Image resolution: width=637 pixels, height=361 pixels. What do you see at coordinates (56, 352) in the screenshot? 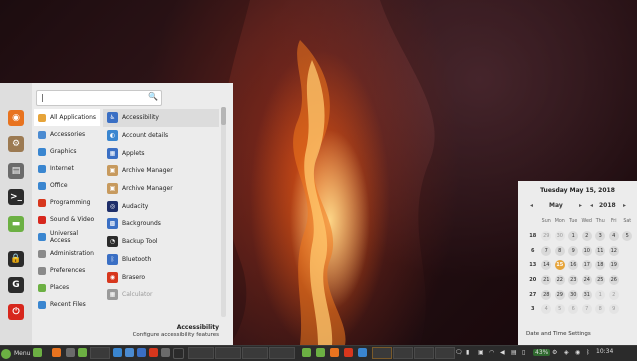
I see `firefox-launcher-icon` at bounding box center [56, 352].